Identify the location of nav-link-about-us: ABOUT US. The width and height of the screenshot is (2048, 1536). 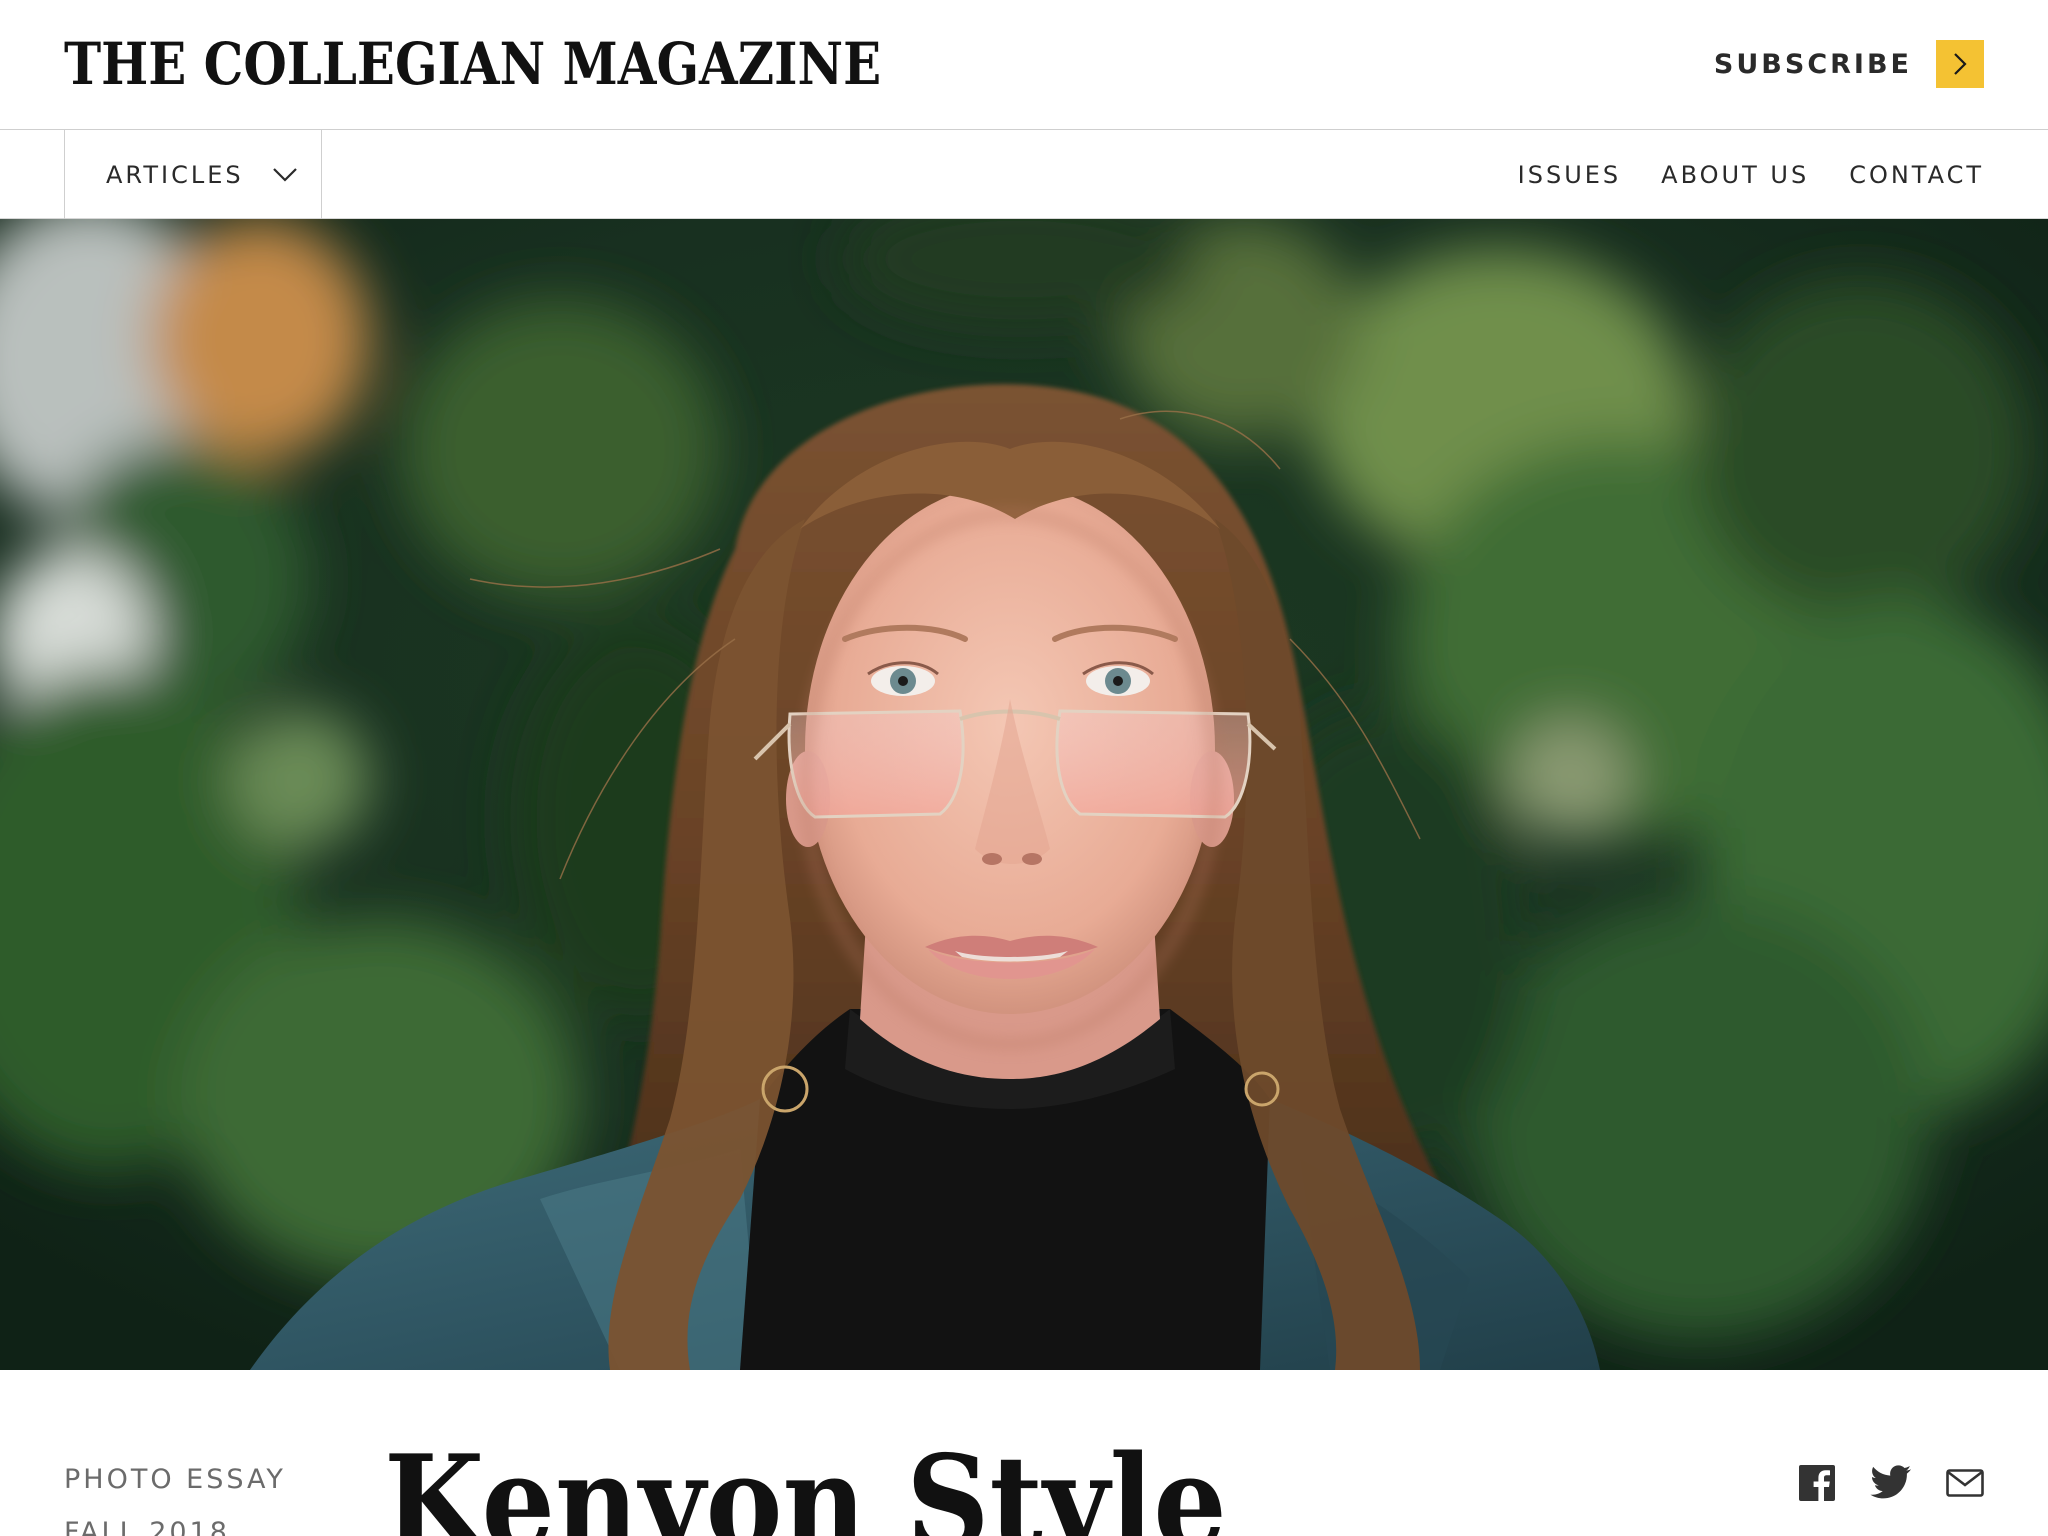
(1735, 175).